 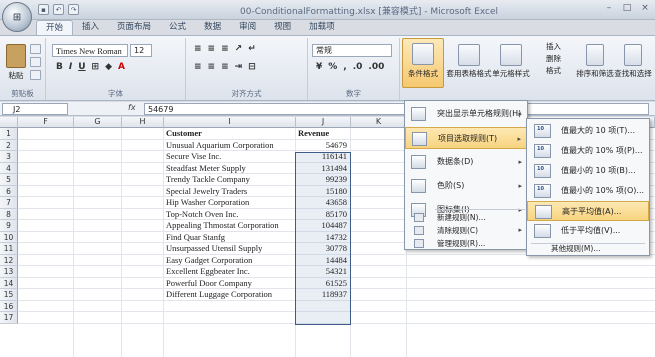 I want to click on revenue-cell: 54679, so click(x=323, y=146).